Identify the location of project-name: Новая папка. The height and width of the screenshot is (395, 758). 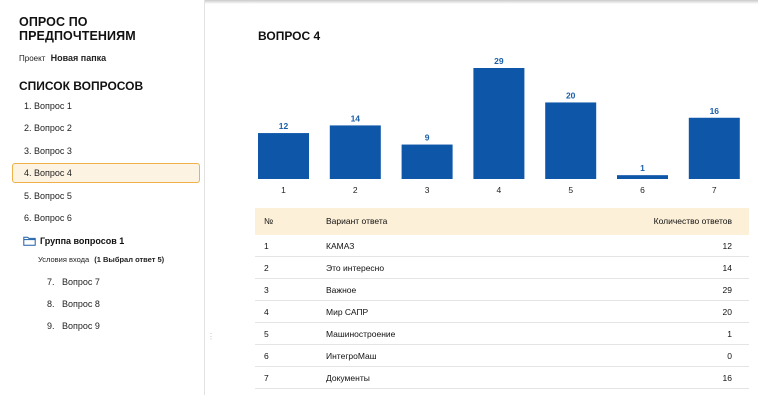
(78, 58).